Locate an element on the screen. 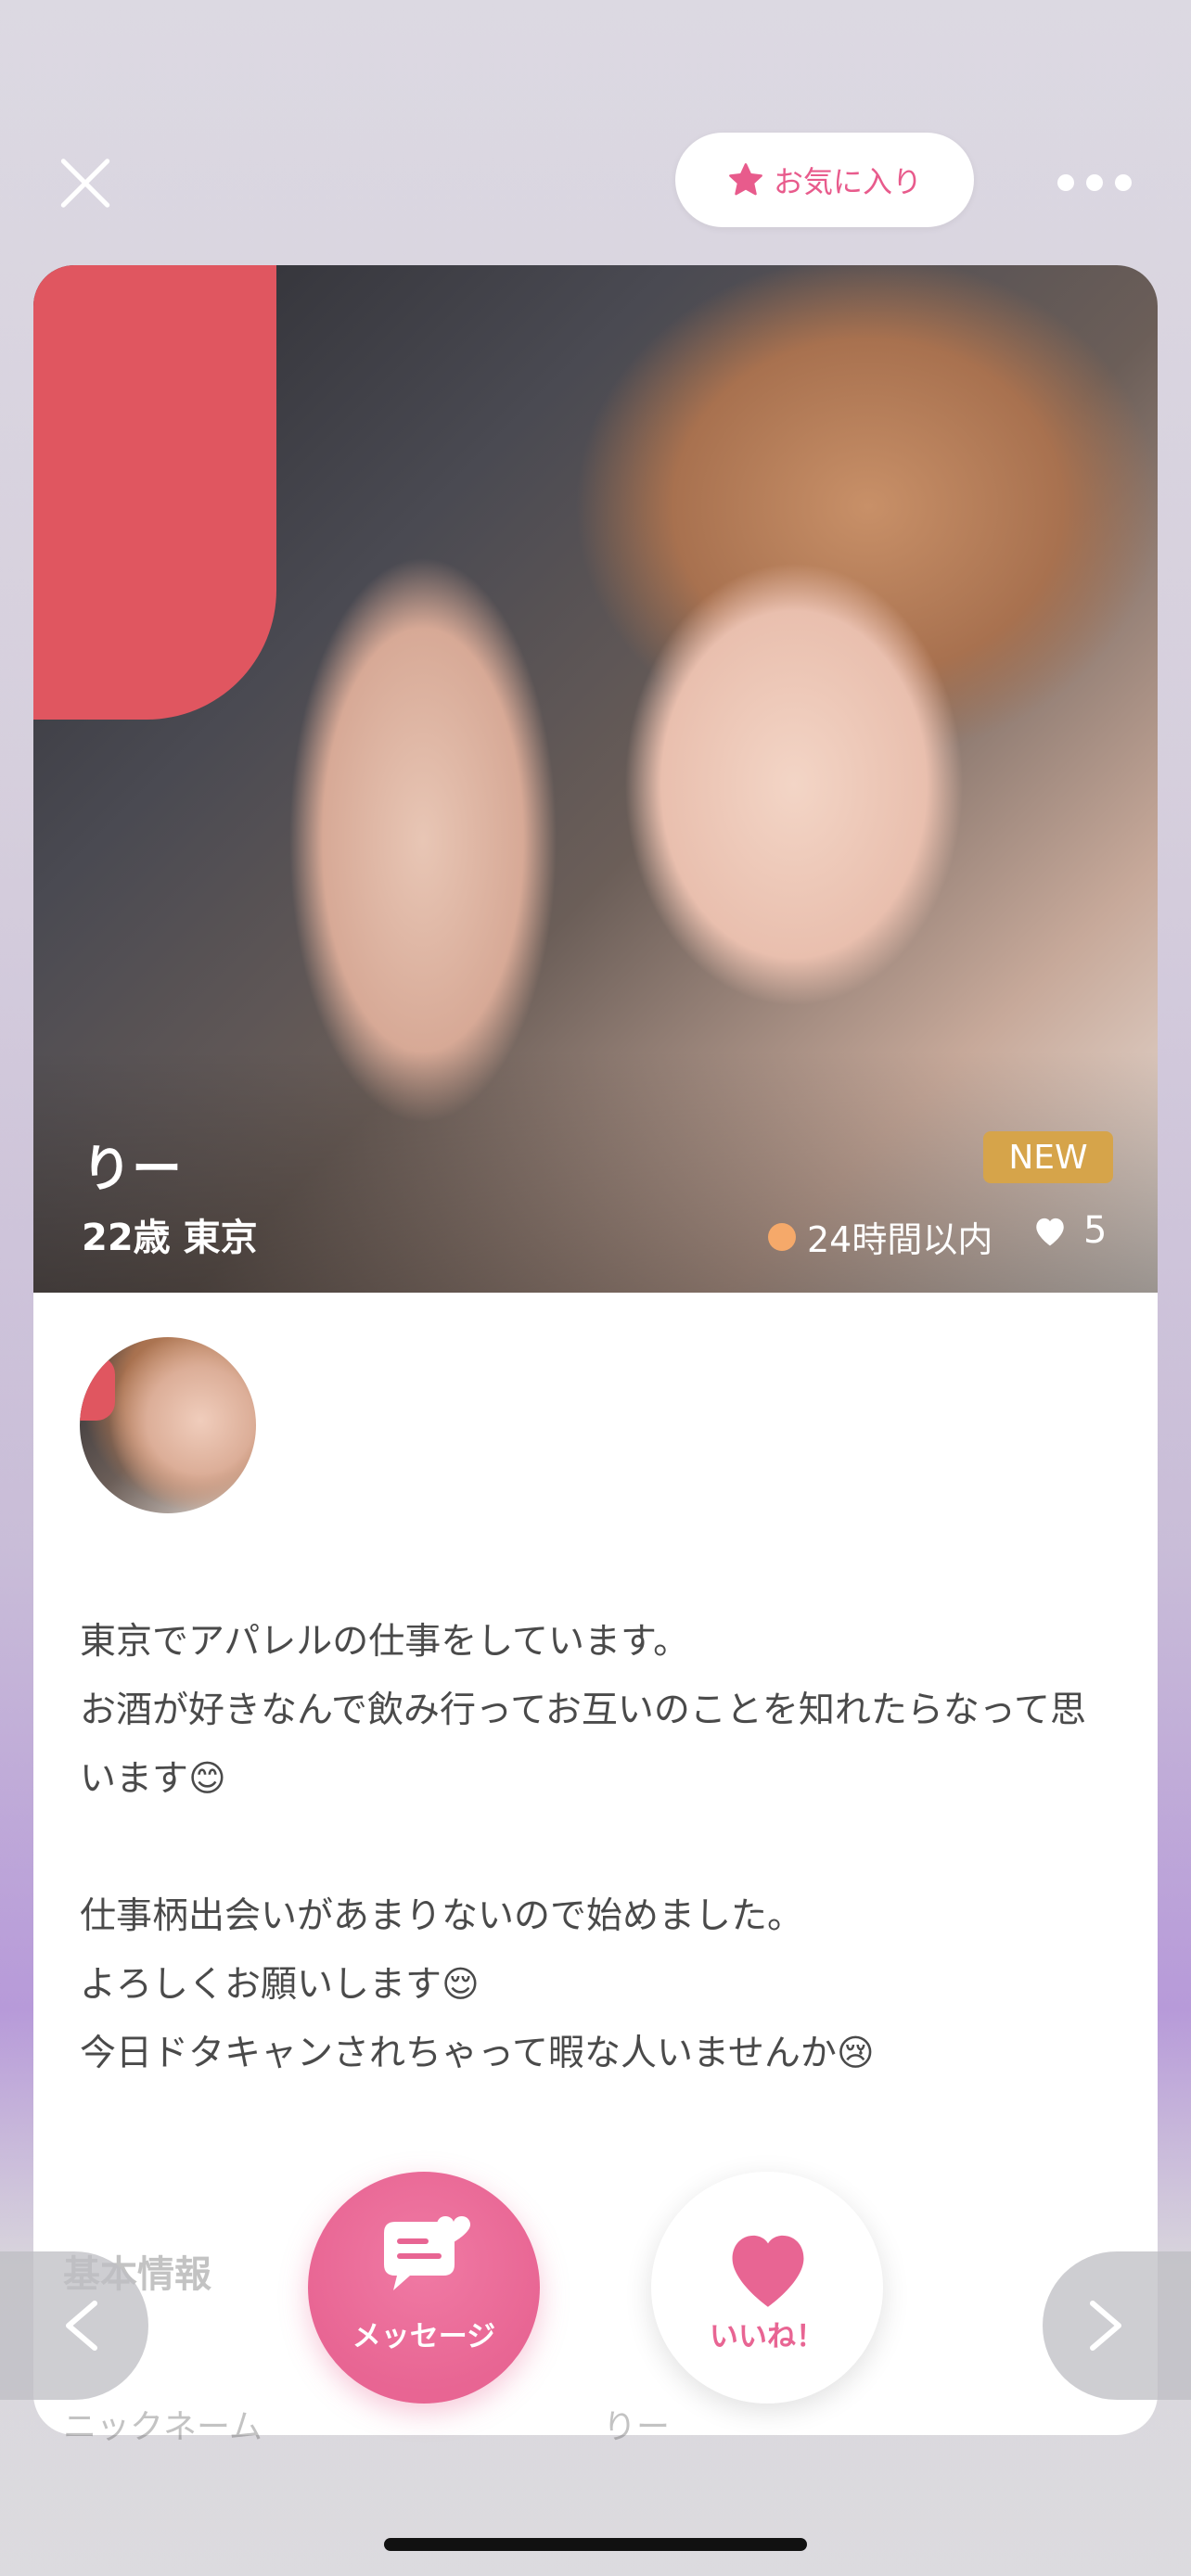  bio-line: 仕事柄出会いがあまりないので始めました。 is located at coordinates (442, 1916).